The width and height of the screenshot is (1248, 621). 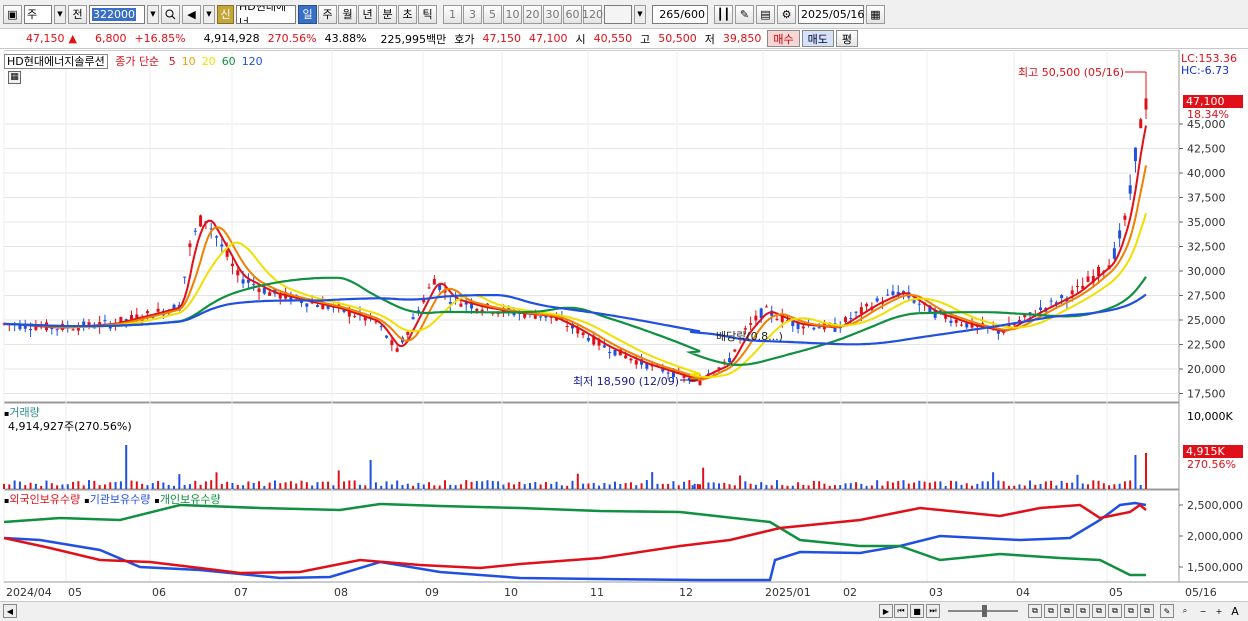 I want to click on period-tab-2: 월, so click(x=347, y=14).